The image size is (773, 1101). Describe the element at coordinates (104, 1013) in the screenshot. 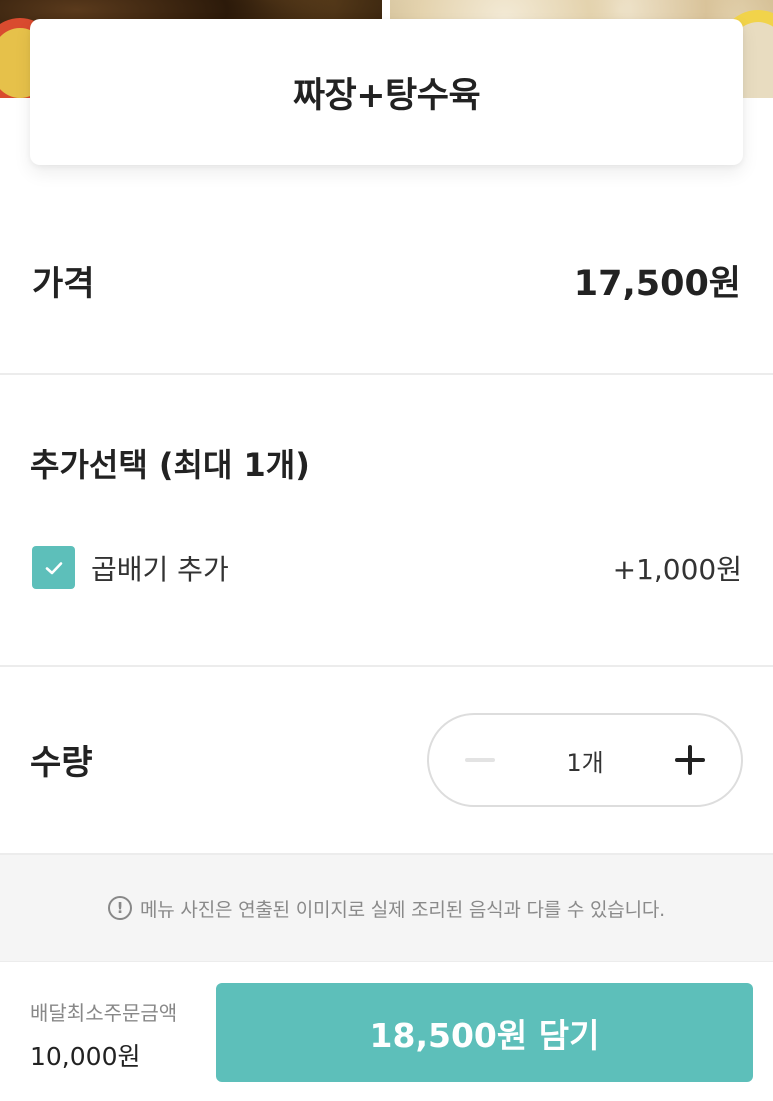

I see `min-order-label: 배달최소주문금액` at that location.